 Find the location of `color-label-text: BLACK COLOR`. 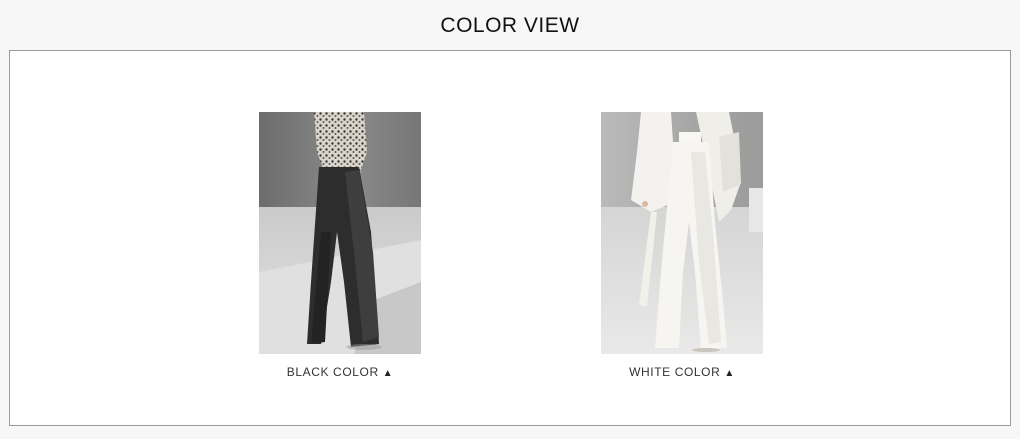

color-label-text: BLACK COLOR is located at coordinates (332, 372).